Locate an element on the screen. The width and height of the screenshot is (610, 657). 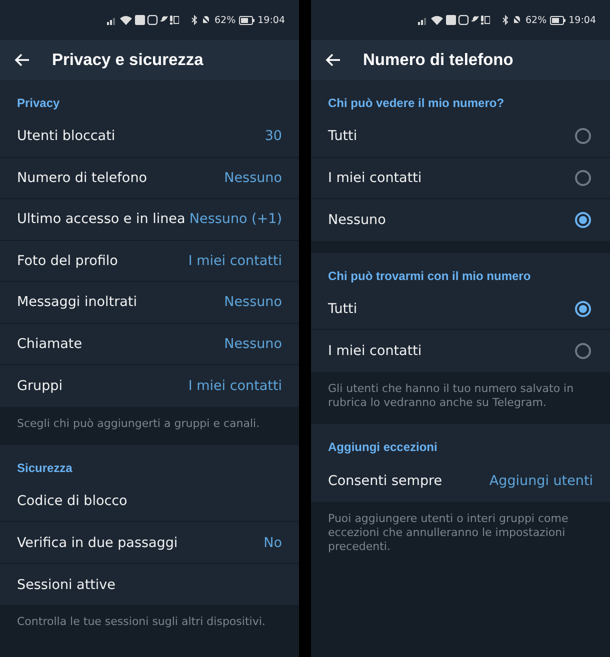
screen-title: Numero di telefono is located at coordinates (438, 60).